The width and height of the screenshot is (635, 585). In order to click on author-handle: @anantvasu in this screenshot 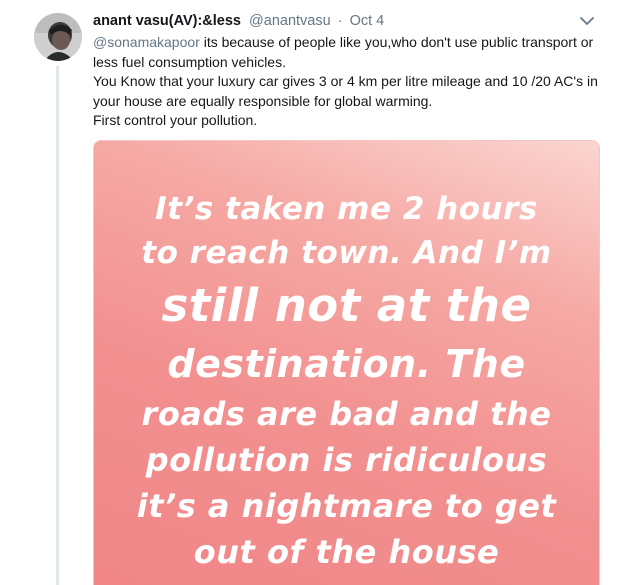, I will do `click(290, 21)`.